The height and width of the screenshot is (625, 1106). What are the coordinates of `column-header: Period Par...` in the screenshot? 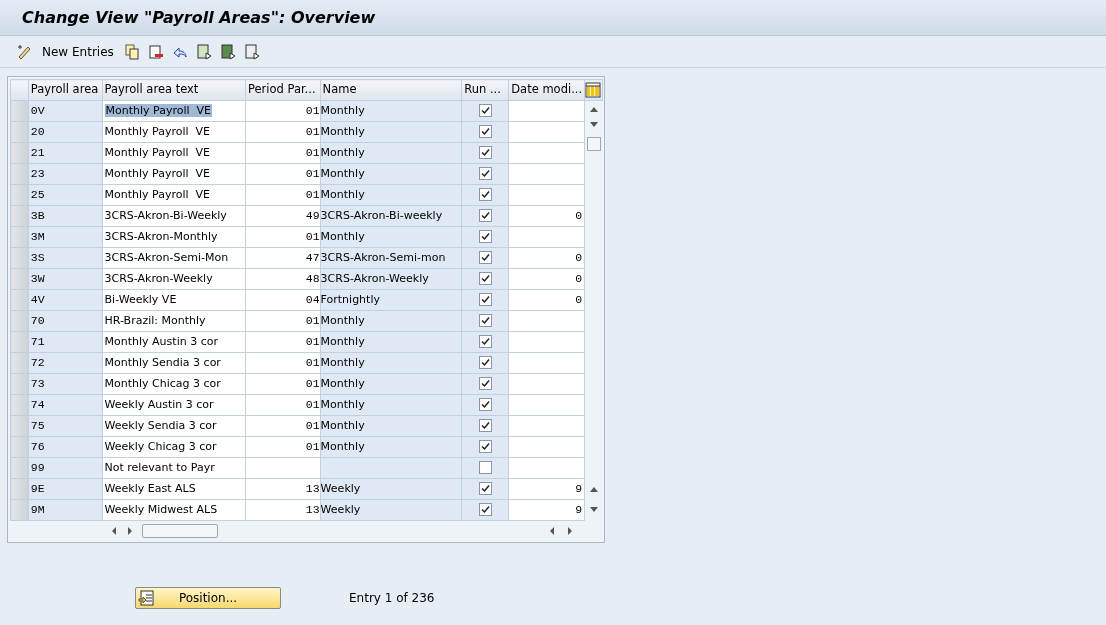 It's located at (283, 90).